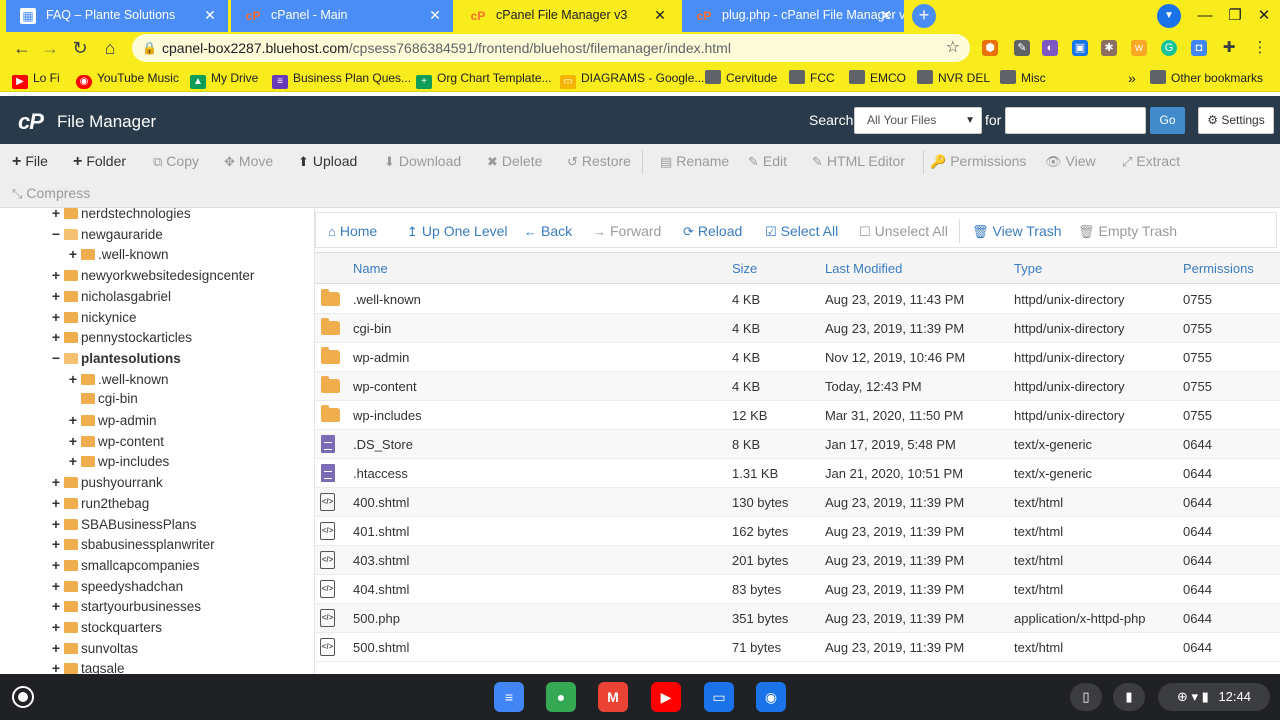 The width and height of the screenshot is (1280, 720). I want to click on rename-button: ▤ Rename, so click(694, 161).